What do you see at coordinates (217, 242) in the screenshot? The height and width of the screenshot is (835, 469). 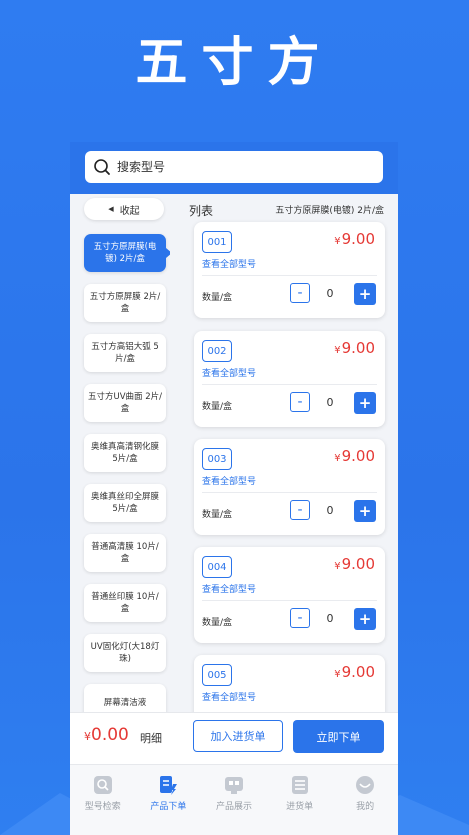 I see `product-code: 001` at bounding box center [217, 242].